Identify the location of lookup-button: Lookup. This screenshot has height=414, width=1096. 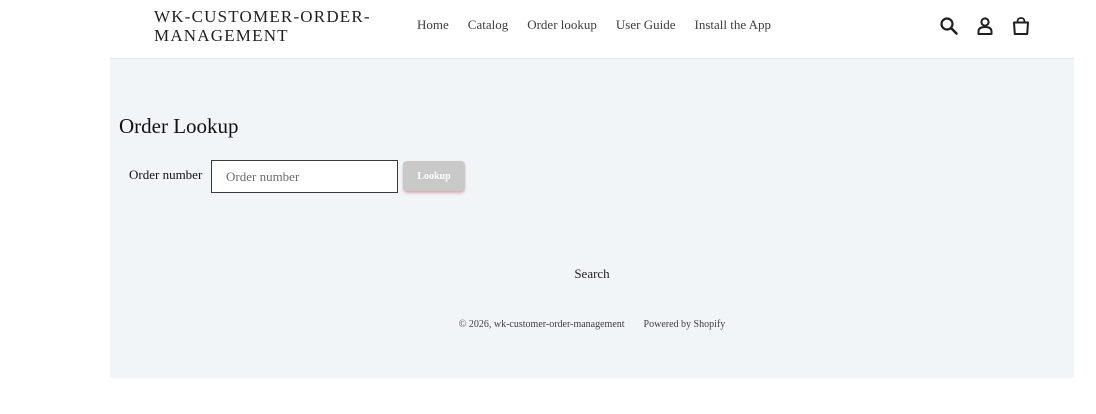
(434, 176).